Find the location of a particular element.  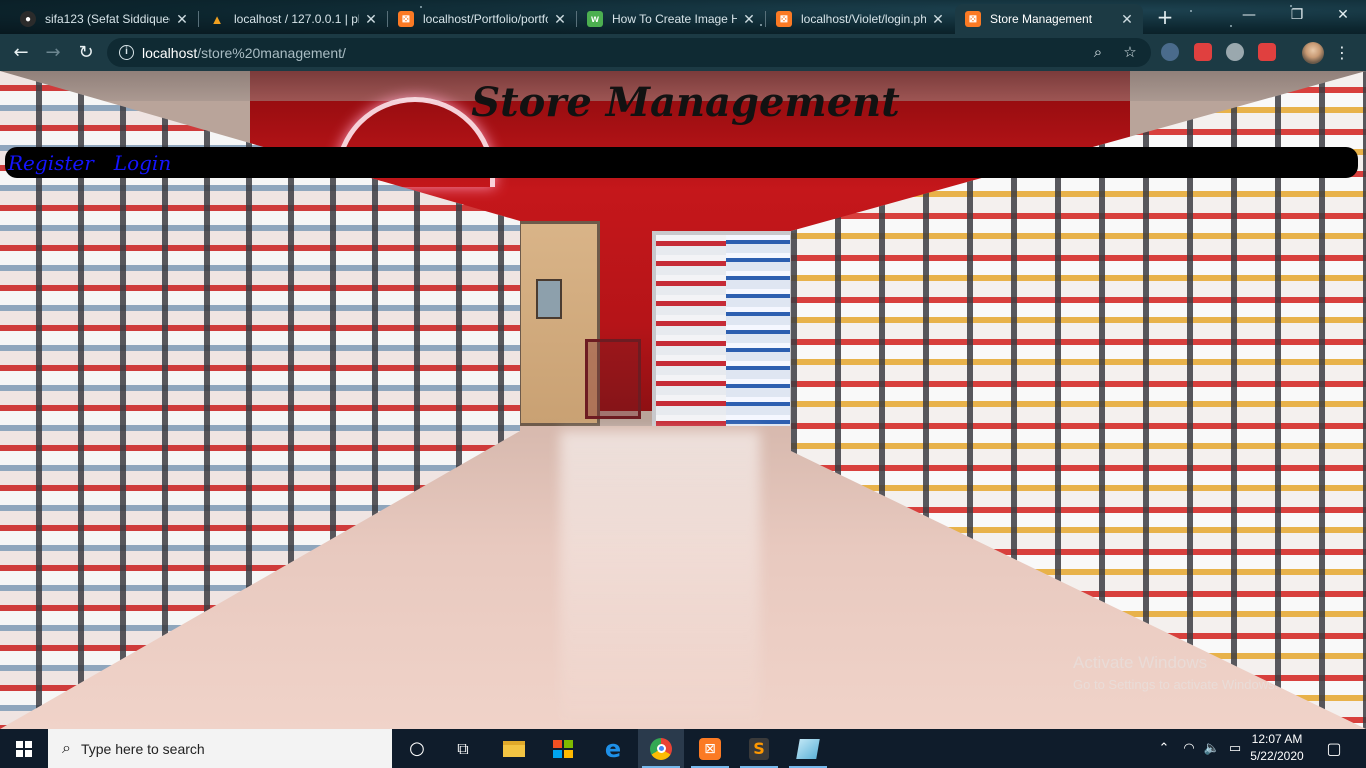

xampp-taskbar-icon: ⊠ is located at coordinates (710, 748).